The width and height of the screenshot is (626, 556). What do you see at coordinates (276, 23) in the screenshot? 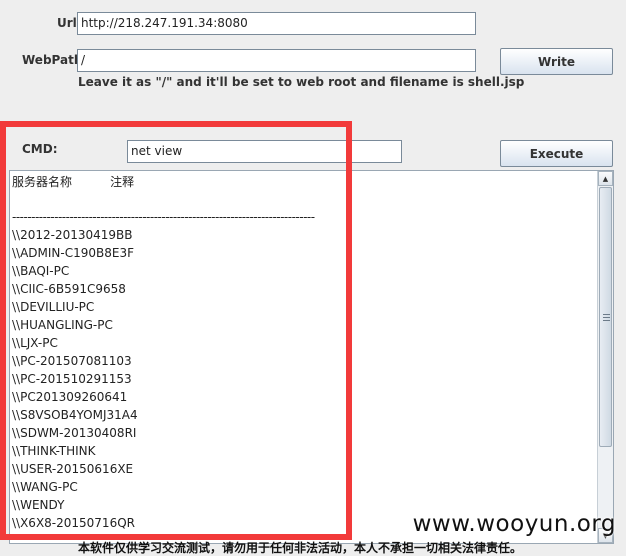
I see `url-input: http://218.247.191.34:8080` at bounding box center [276, 23].